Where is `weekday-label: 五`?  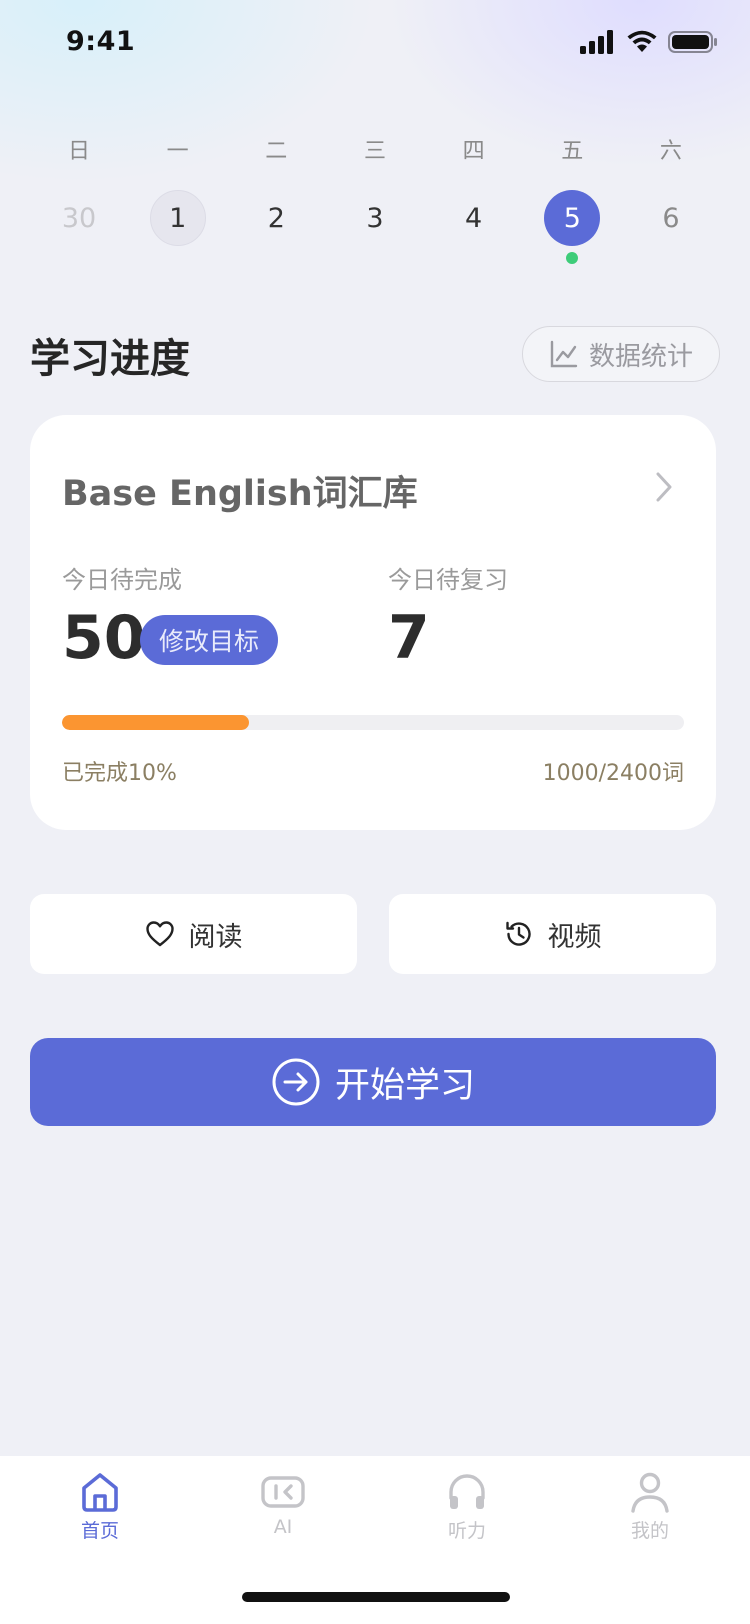 weekday-label: 五 is located at coordinates (572, 151).